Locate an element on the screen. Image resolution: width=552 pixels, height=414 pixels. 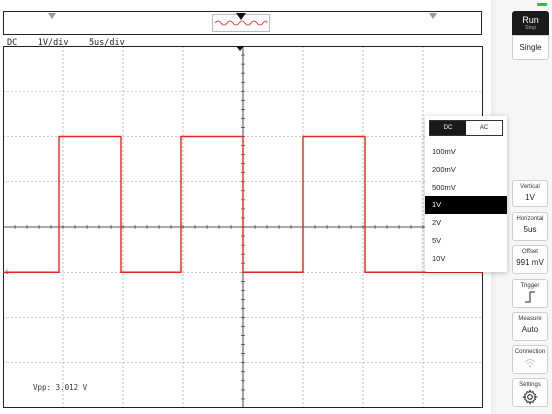
range-option-5v: 5V is located at coordinates (466, 241).